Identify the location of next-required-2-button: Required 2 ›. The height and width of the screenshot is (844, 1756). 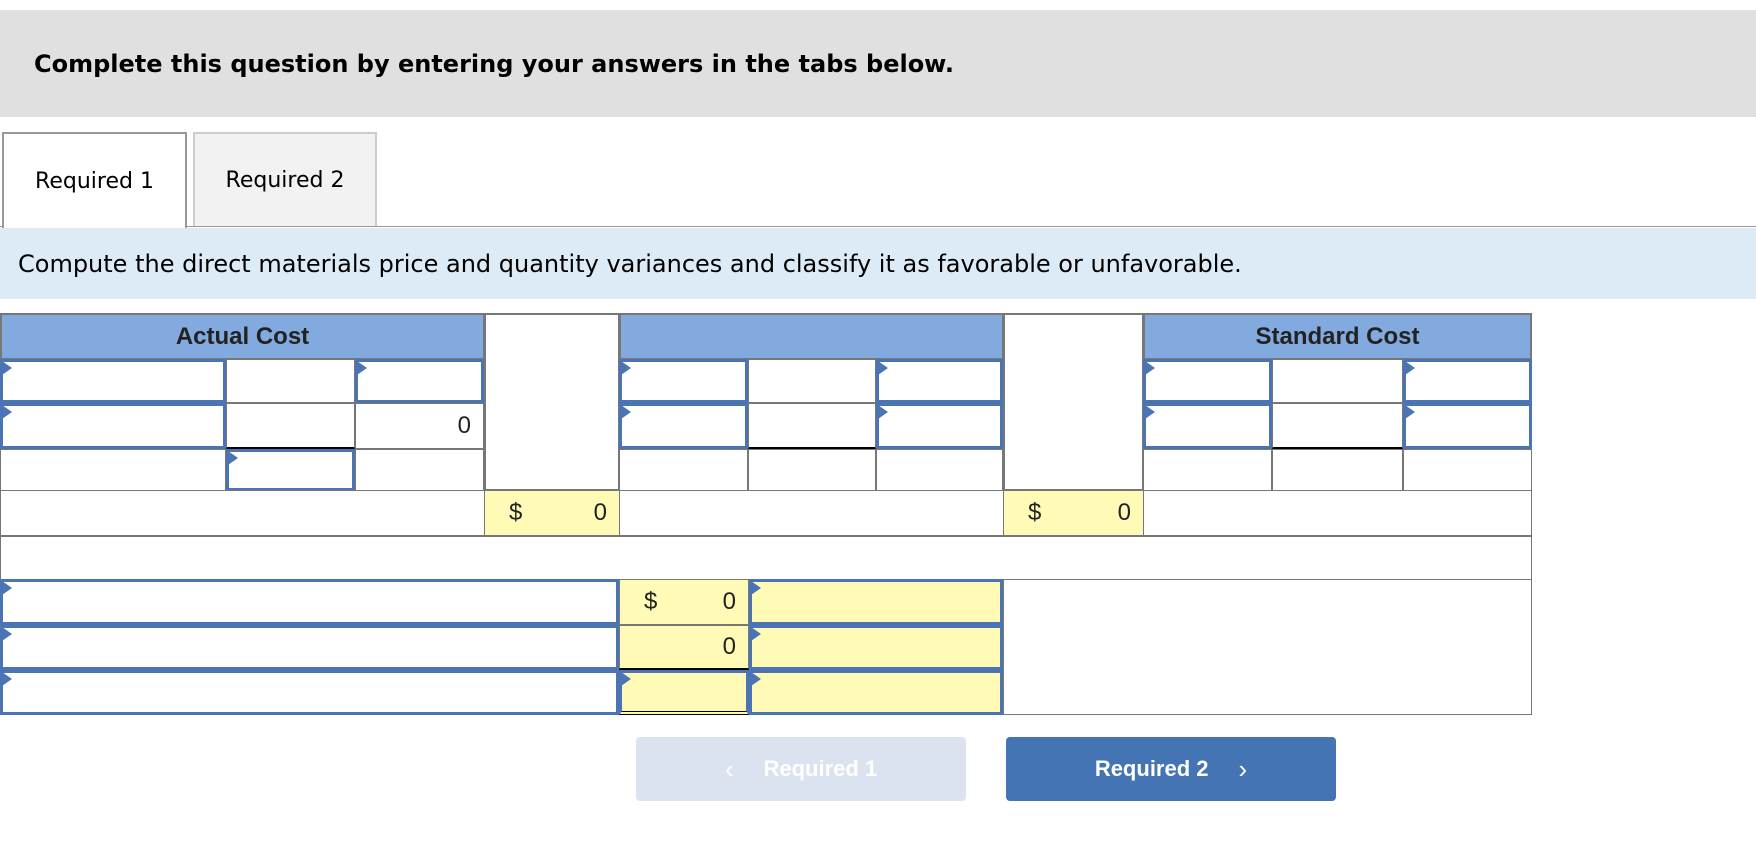
(1171, 769).